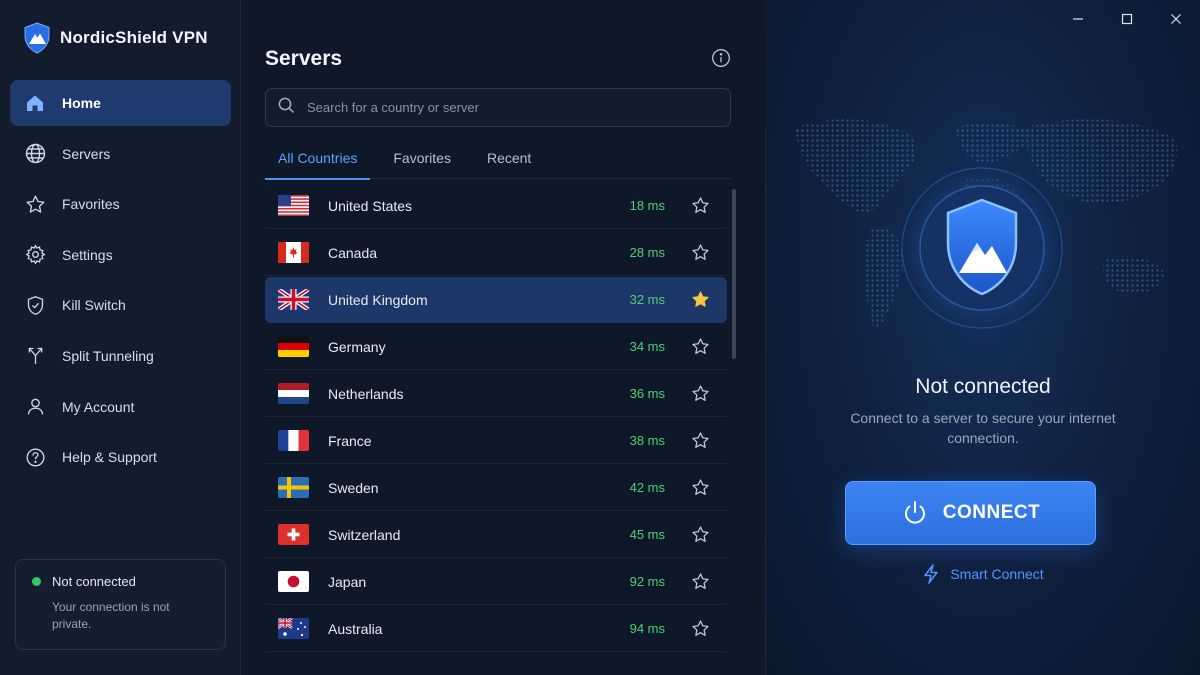 The height and width of the screenshot is (675, 1200). What do you see at coordinates (37, 38) in the screenshot?
I see `shield-logo-icon` at bounding box center [37, 38].